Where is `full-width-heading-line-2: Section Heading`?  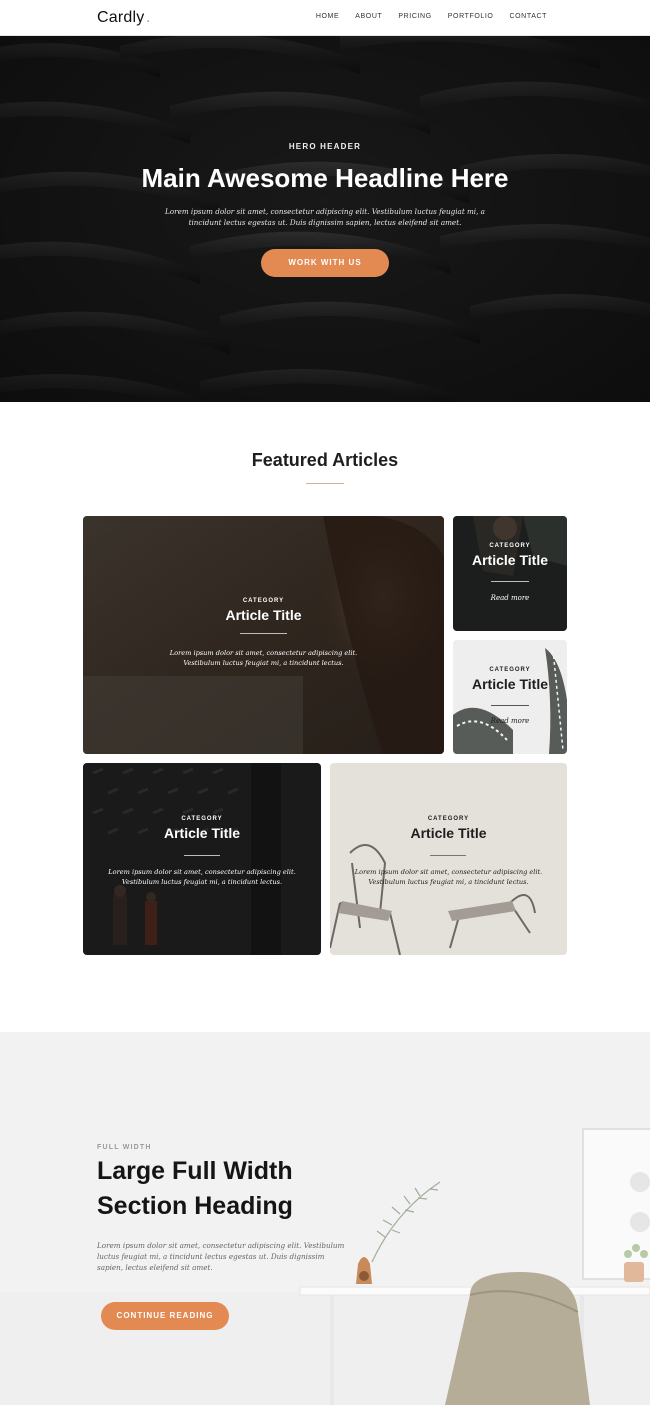
full-width-heading-line-2: Section Heading is located at coordinates (195, 1206).